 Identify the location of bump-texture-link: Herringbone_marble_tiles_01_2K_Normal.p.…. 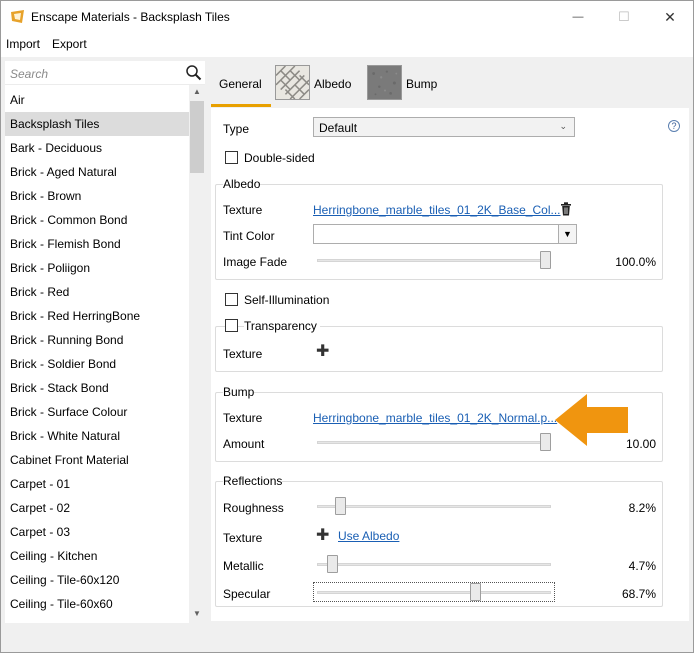
(435, 418).